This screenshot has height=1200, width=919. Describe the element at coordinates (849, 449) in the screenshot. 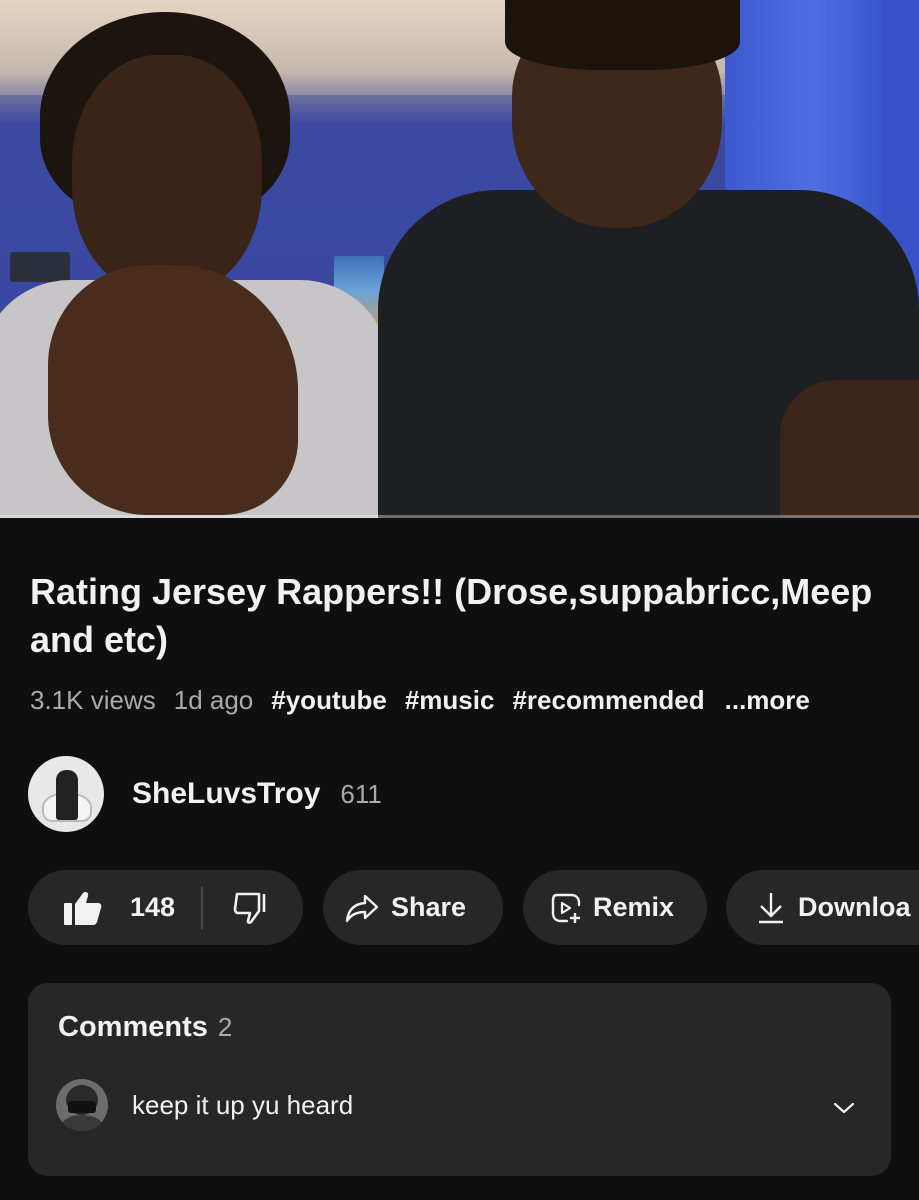

I see `video-person-right-arm` at that location.